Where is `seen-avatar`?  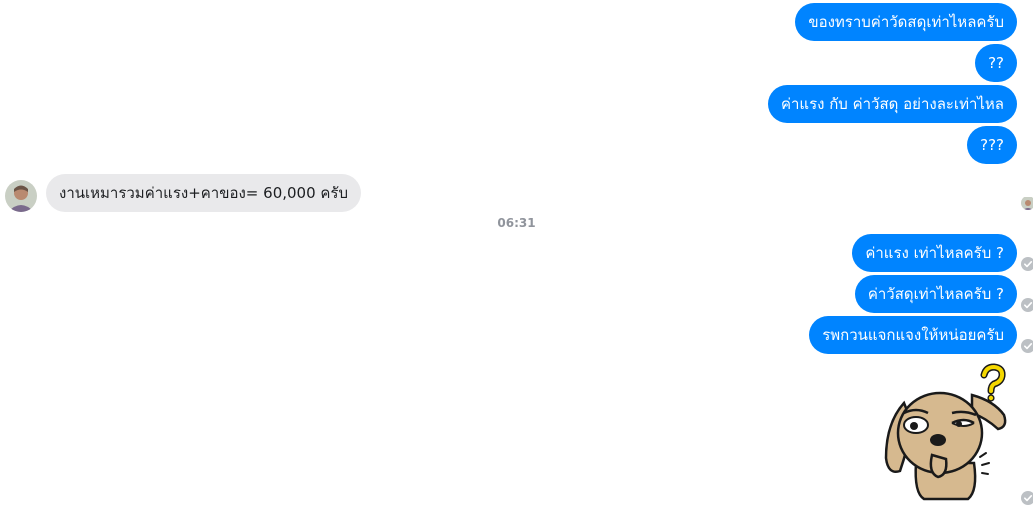
seen-avatar is located at coordinates (1027, 203).